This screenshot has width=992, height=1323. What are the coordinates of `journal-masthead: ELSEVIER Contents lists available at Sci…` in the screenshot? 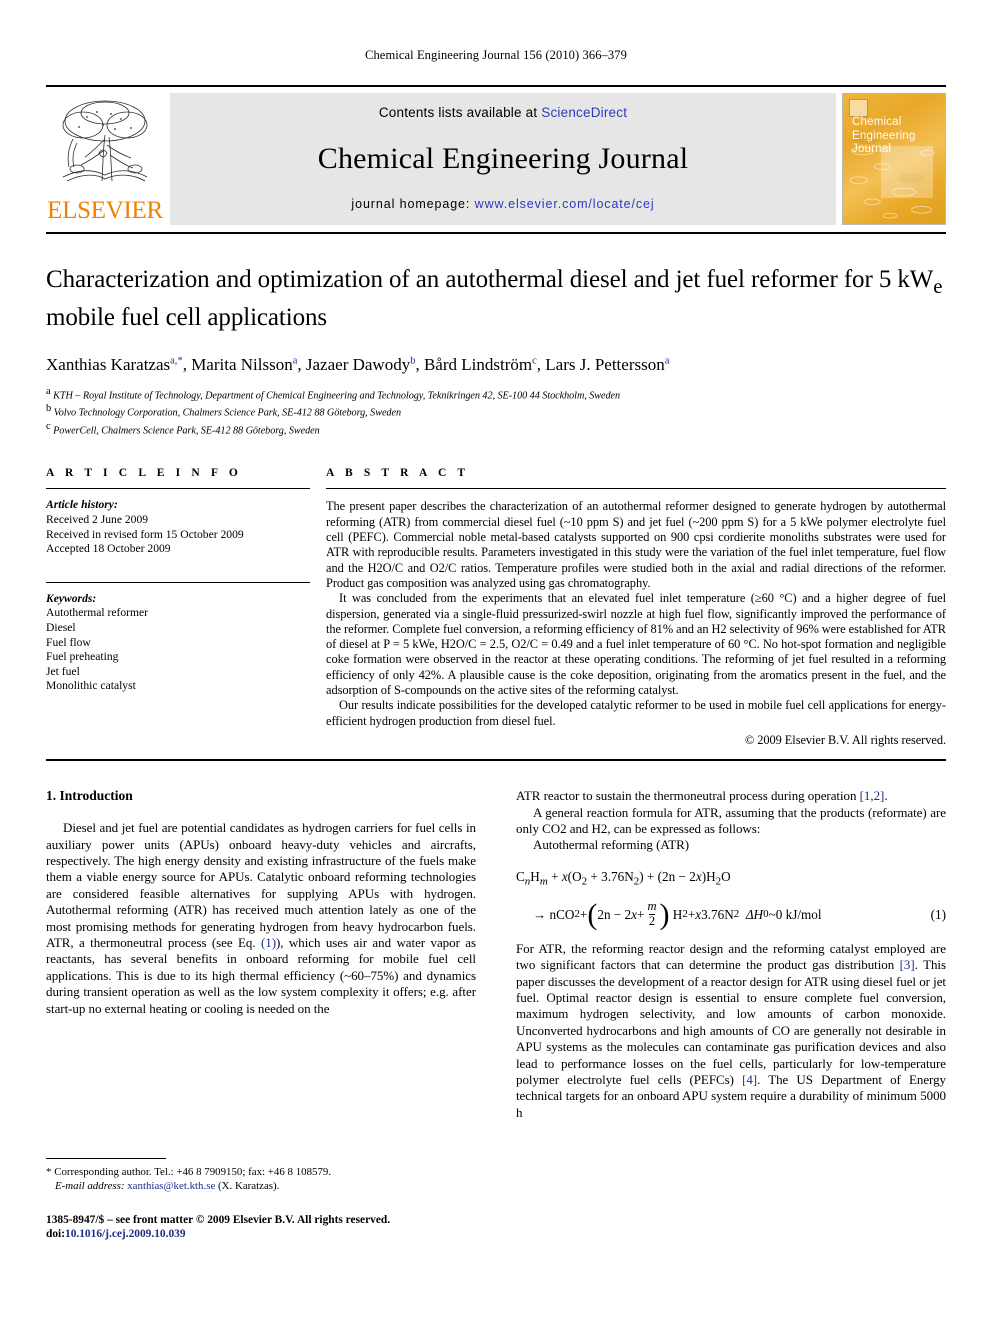 It's located at (496, 155).